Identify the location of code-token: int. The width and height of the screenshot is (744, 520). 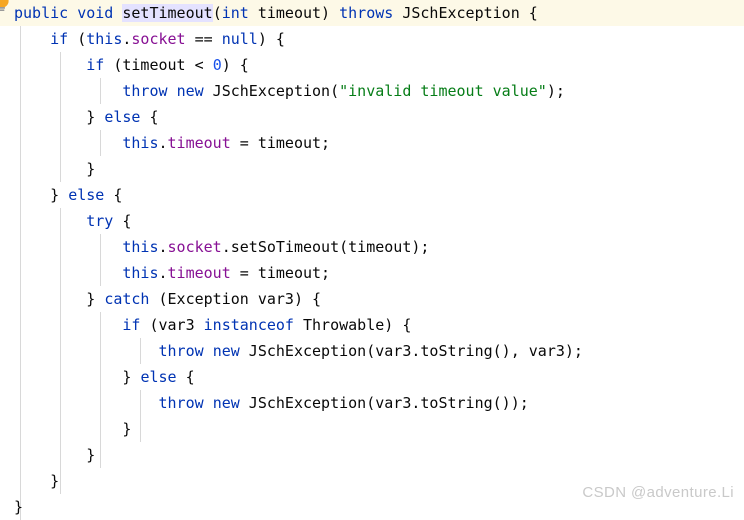
(235, 13).